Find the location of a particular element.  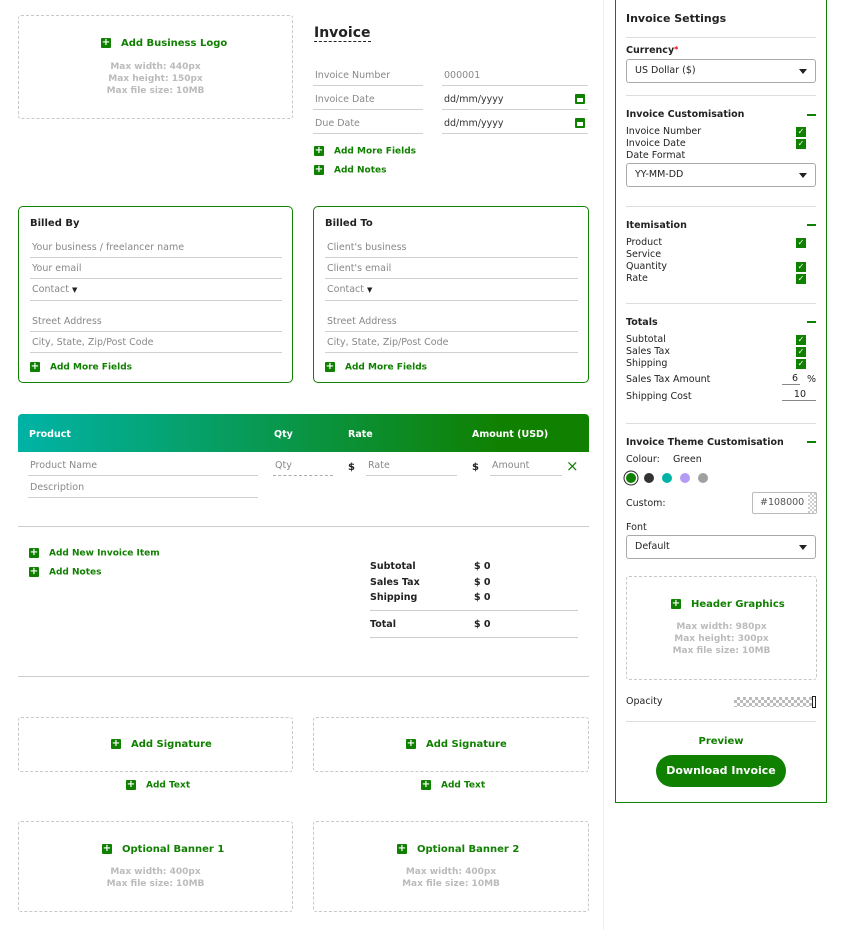

add-notes-link: + Add Notes is located at coordinates (65, 572).